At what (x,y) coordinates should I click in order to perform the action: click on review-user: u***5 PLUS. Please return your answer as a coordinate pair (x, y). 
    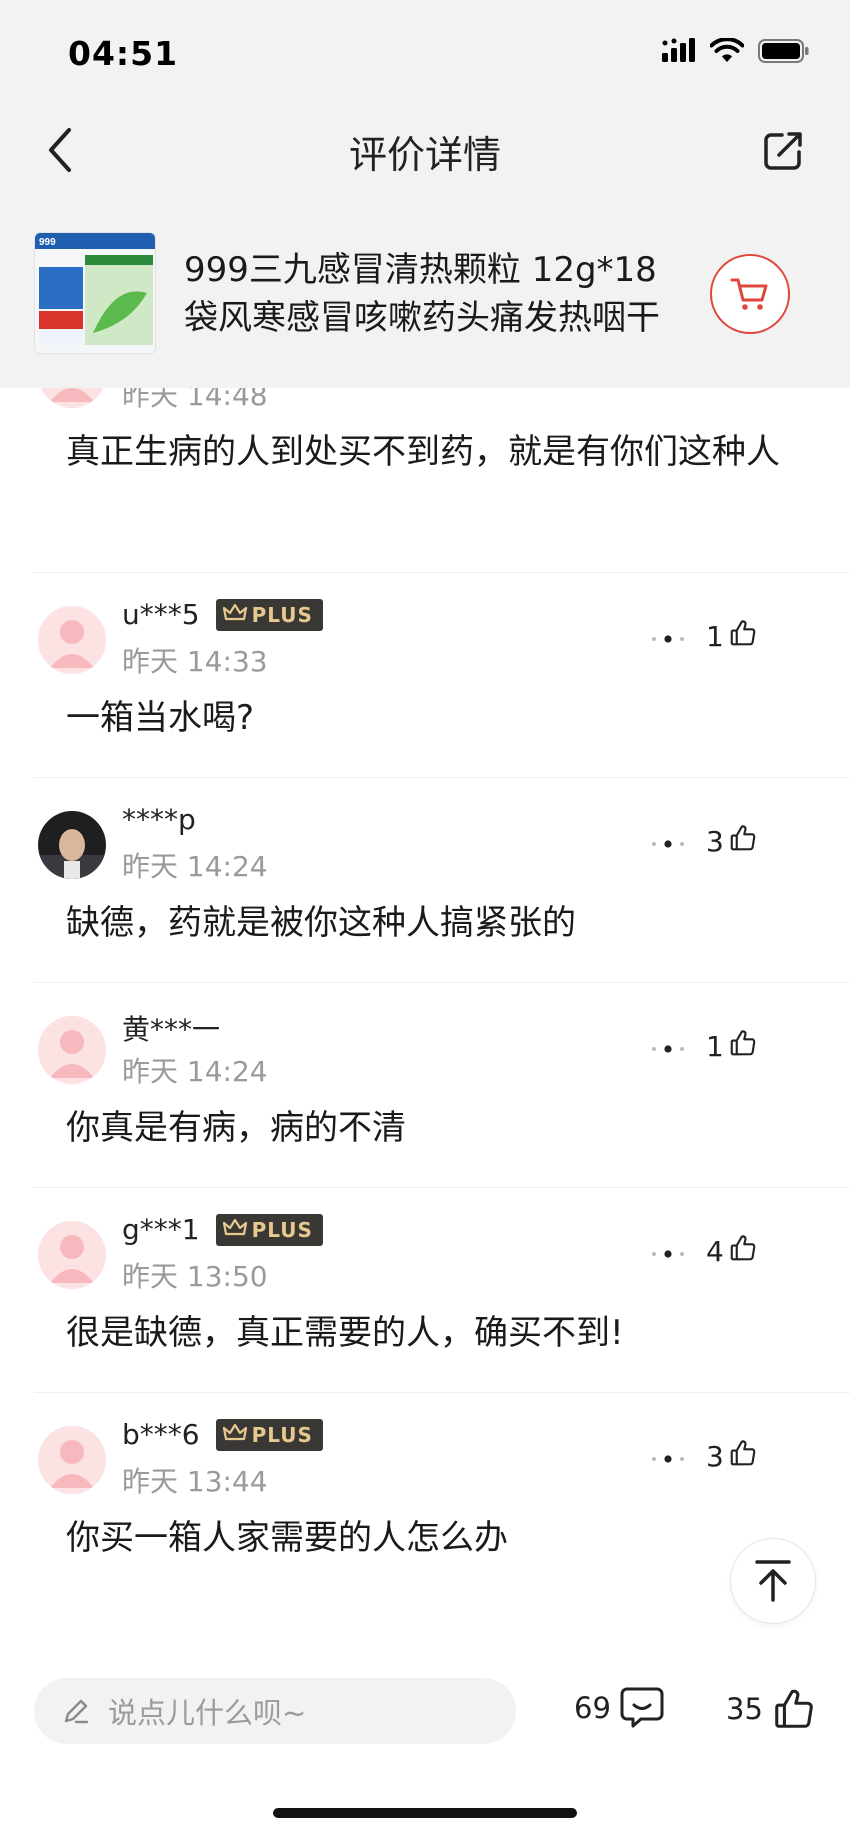
    Looking at the image, I should click on (222, 614).